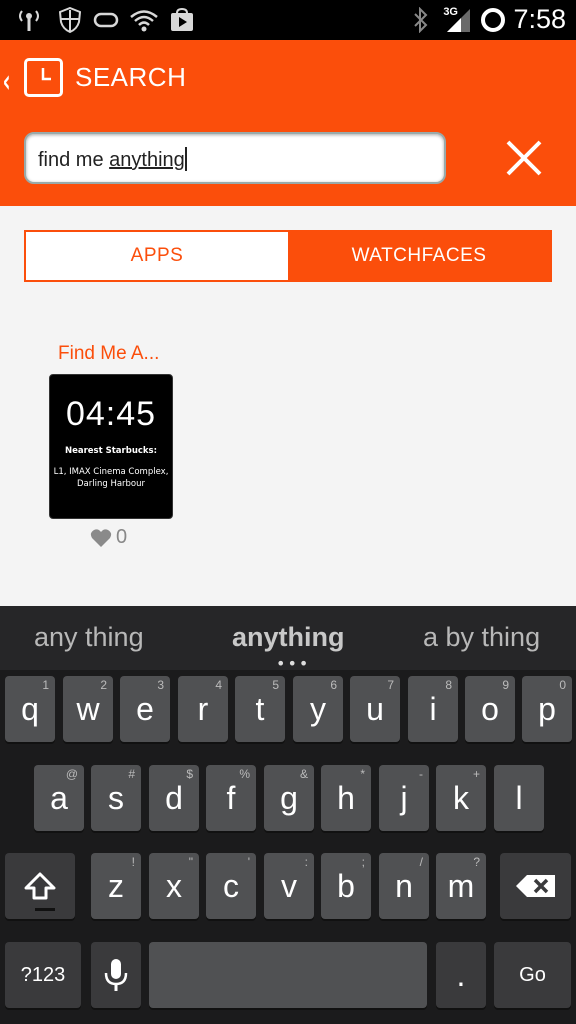 The width and height of the screenshot is (576, 1024). I want to click on key-k: k +, so click(461, 798).